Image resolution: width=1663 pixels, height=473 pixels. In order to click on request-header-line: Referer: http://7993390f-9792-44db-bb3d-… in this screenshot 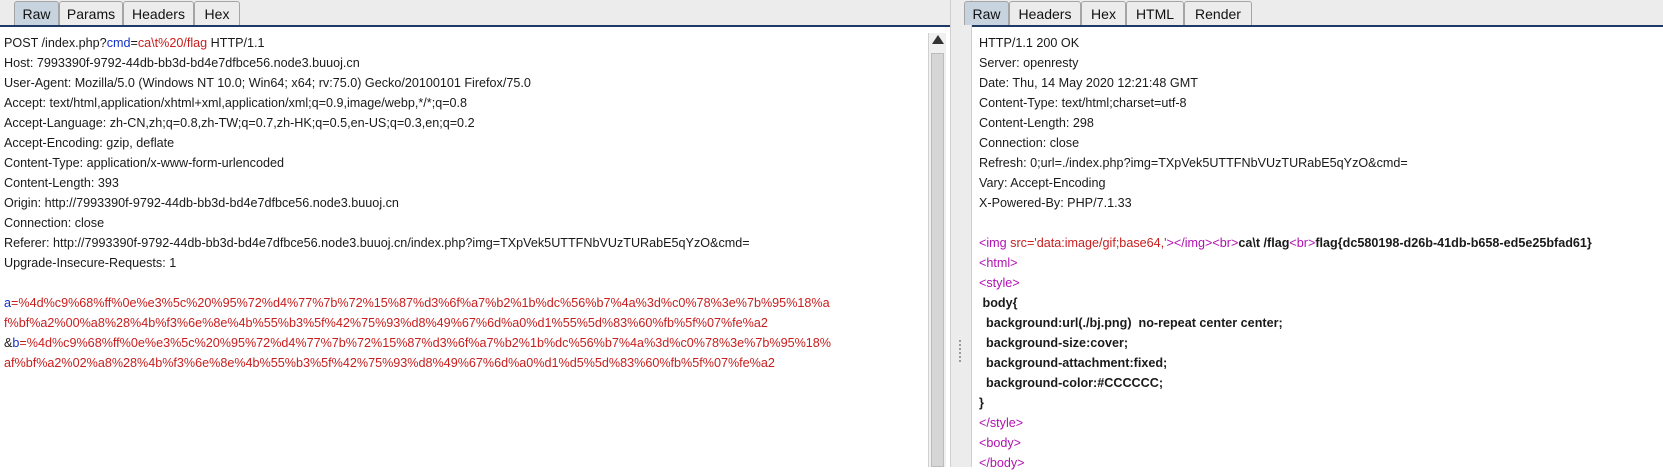, I will do `click(377, 243)`.